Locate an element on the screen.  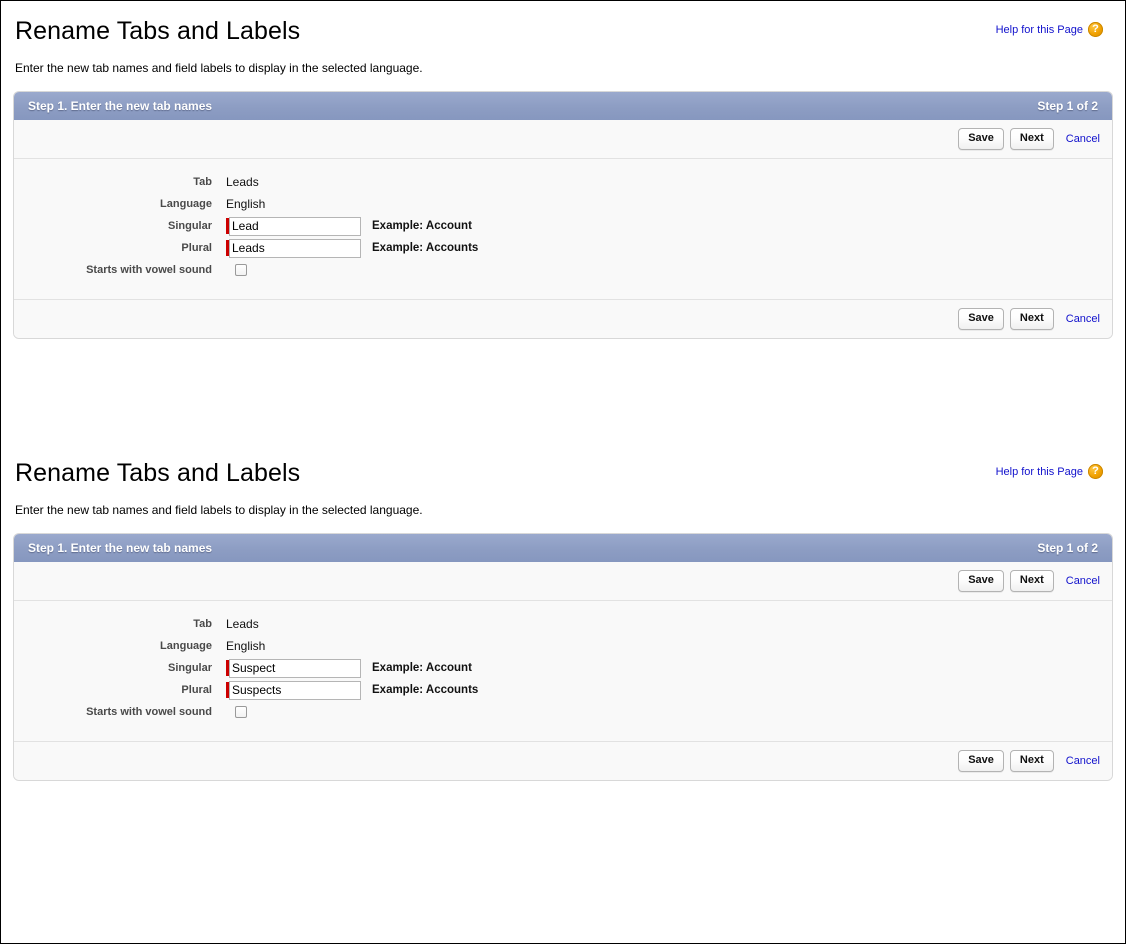
help-for-this-page-1: Help for this Page ? is located at coordinates (1049, 29).